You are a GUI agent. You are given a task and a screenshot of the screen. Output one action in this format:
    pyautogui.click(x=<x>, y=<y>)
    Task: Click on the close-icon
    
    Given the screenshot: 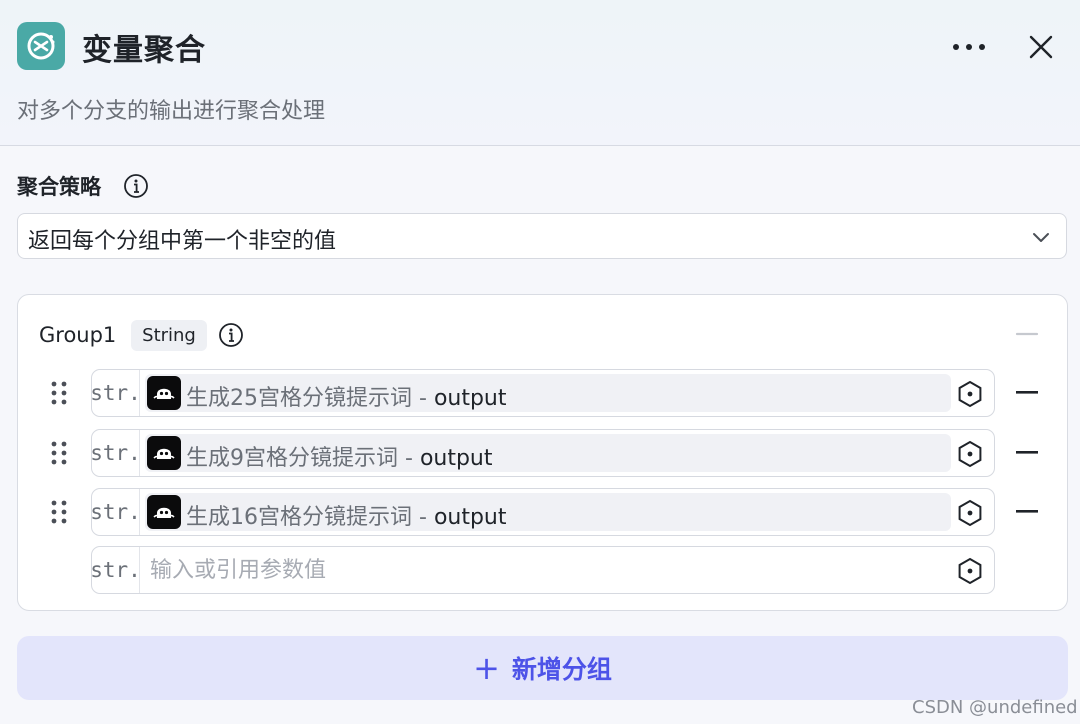 What is the action you would take?
    pyautogui.click(x=1041, y=47)
    